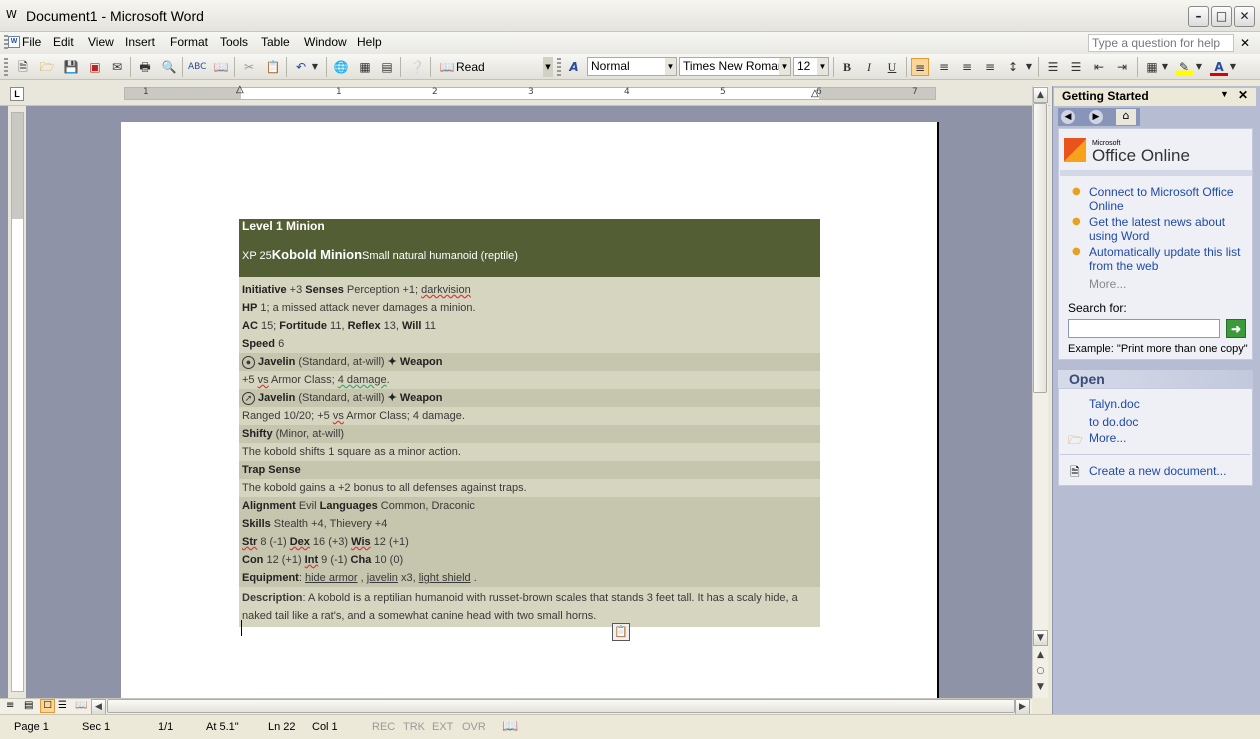  Describe the element at coordinates (169, 67) in the screenshot. I see `print-preview-icon: 🔍` at that location.